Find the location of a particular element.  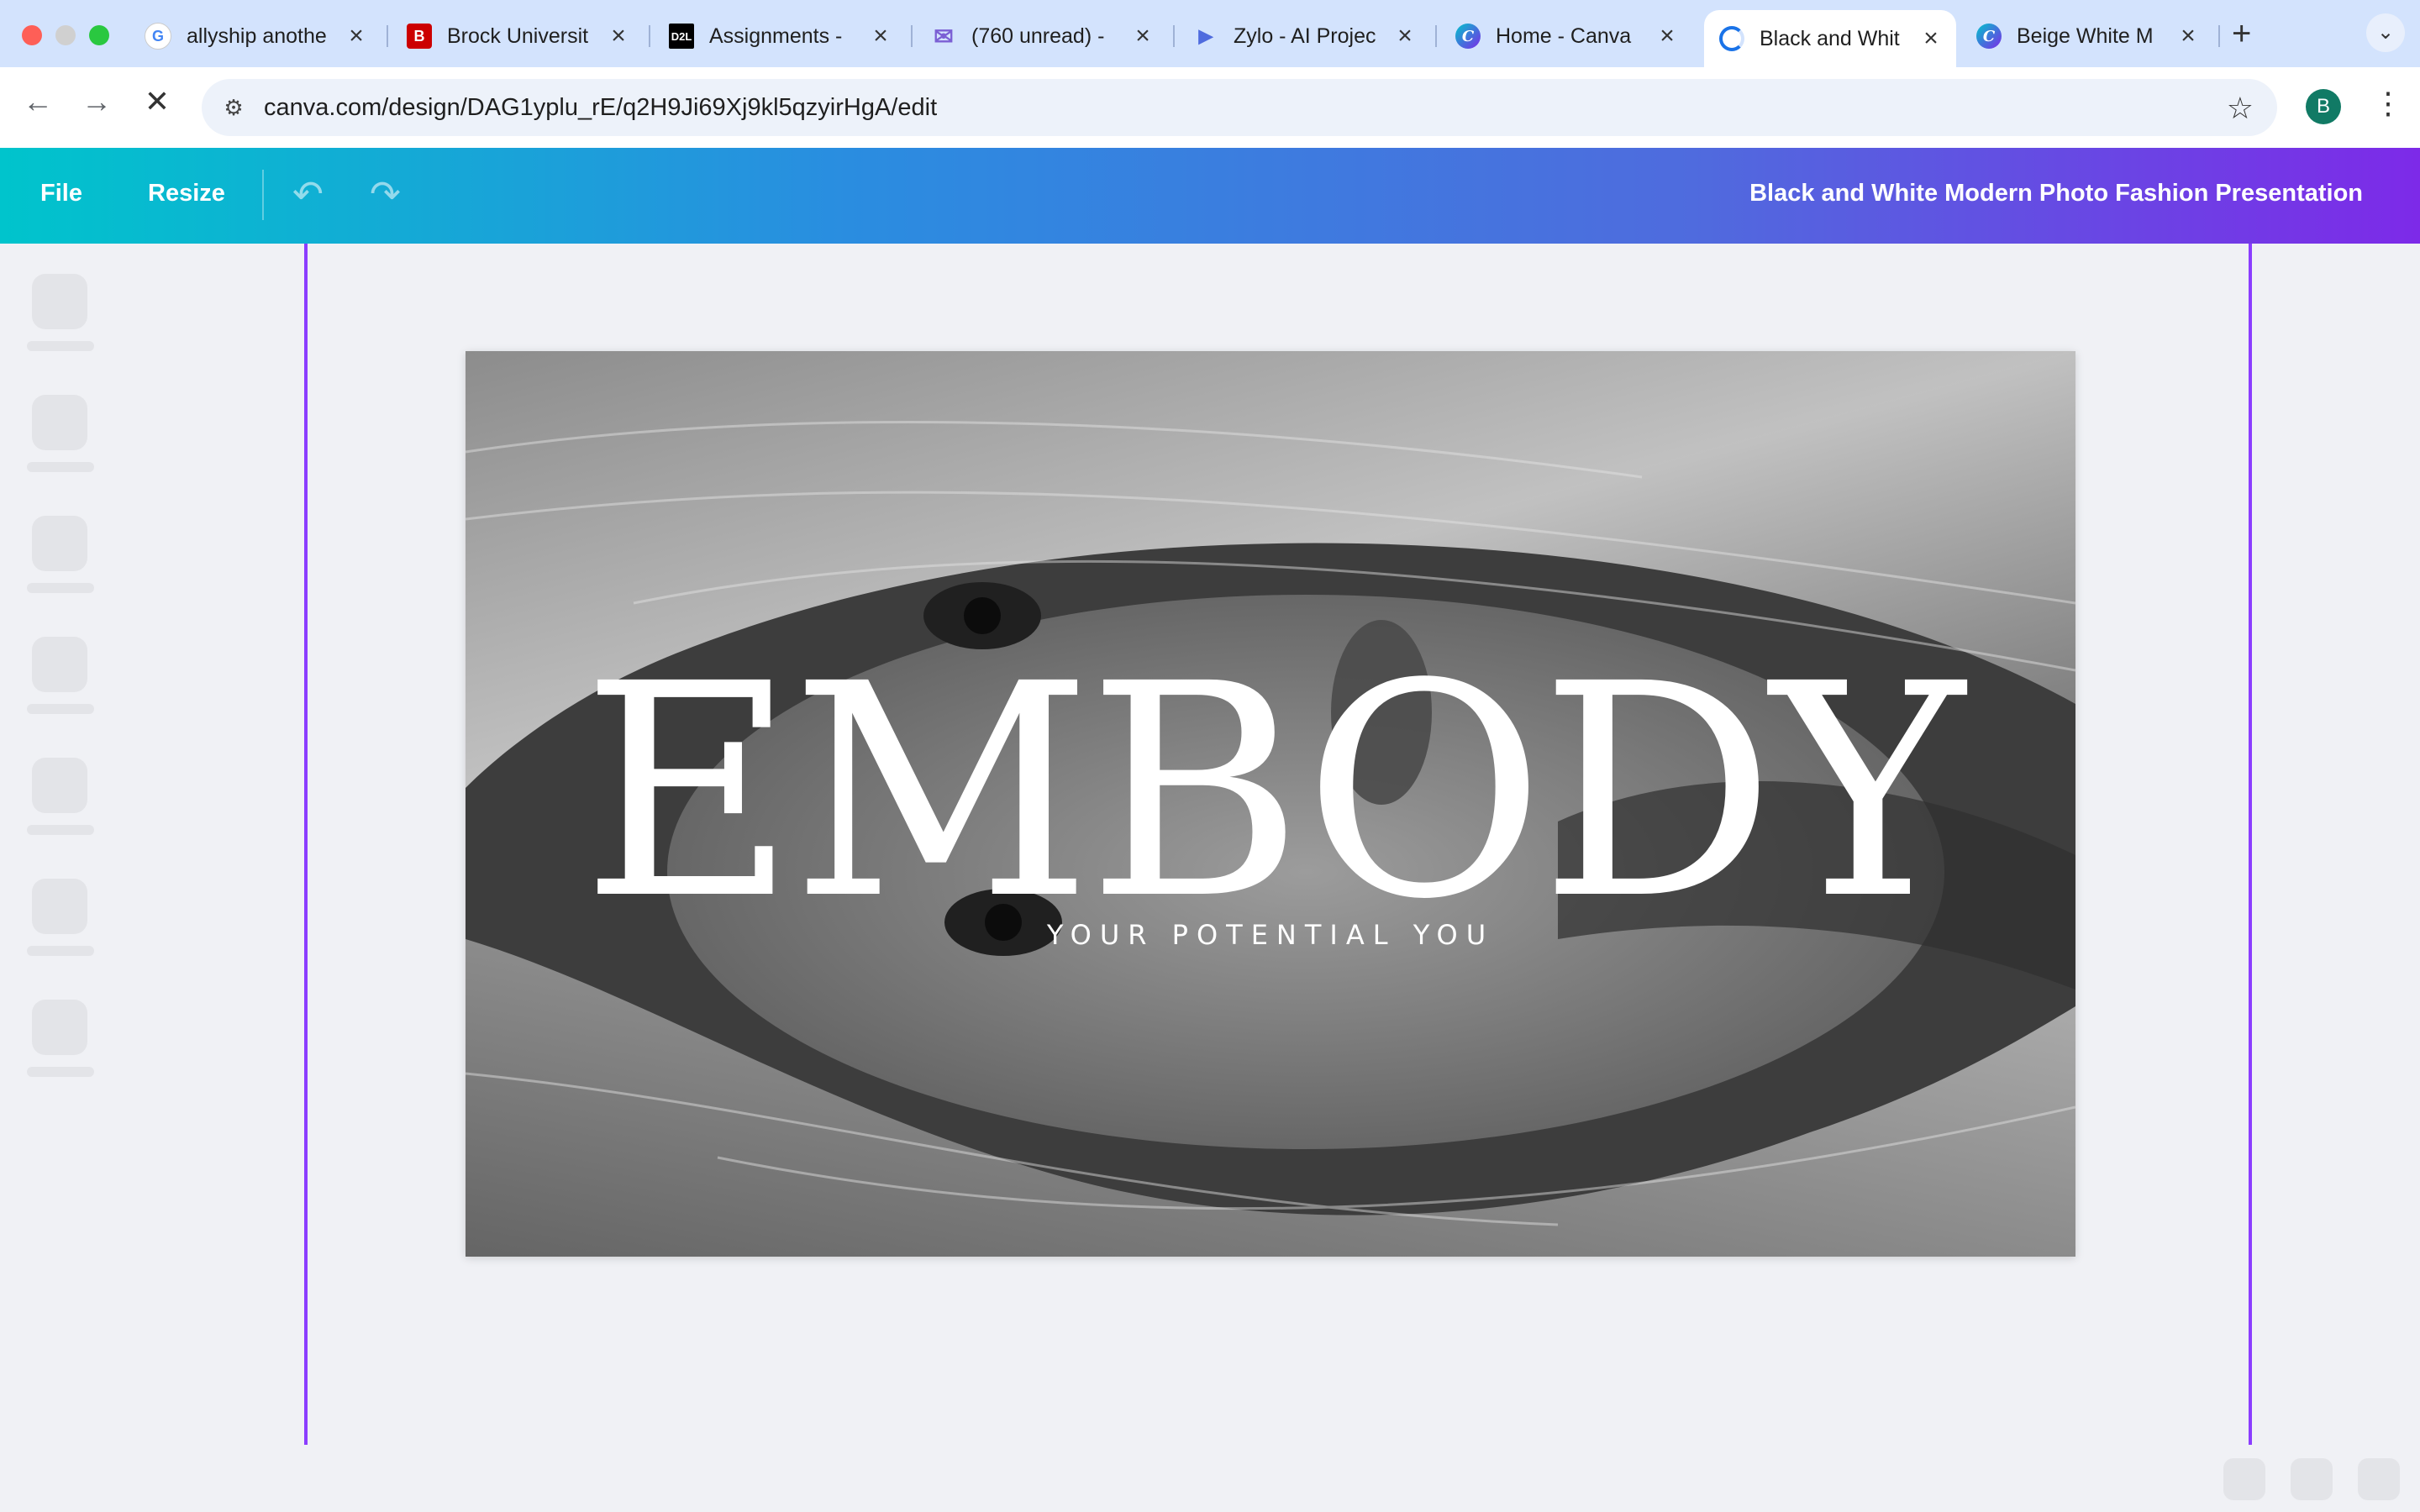

browser-tab: C Beige White M × is located at coordinates (2087, 36).